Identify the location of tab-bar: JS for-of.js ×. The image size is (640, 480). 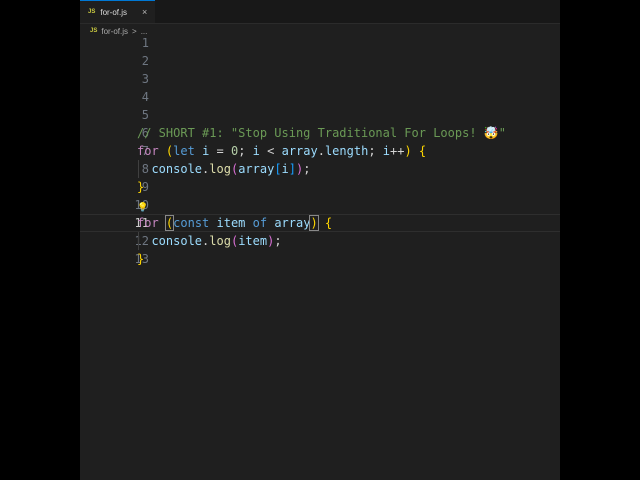
(320, 12).